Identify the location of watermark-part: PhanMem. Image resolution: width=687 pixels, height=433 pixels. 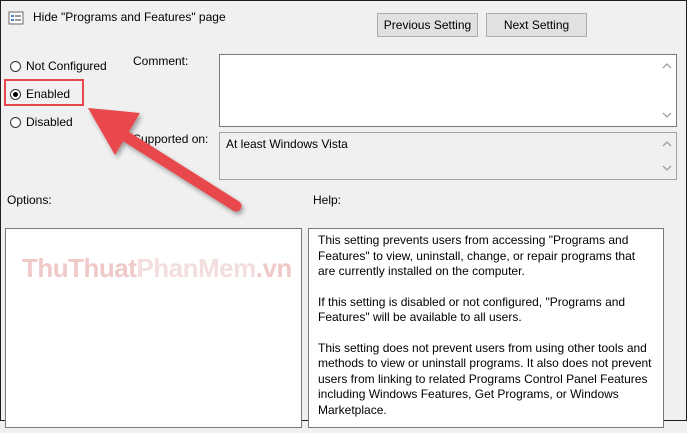
(196, 268).